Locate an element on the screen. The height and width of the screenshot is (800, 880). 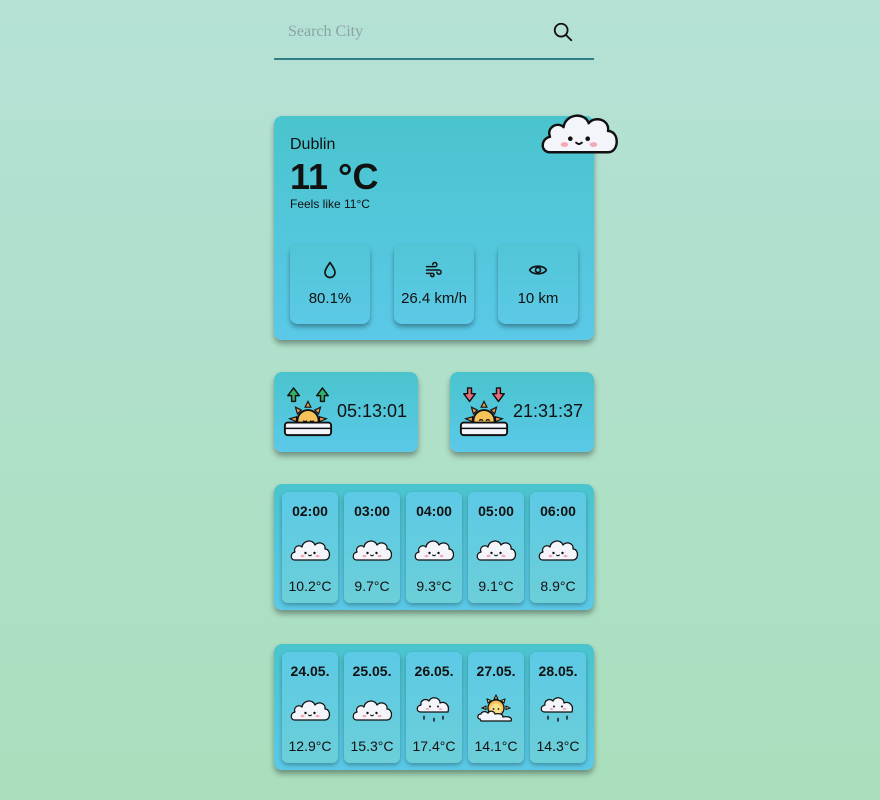
hourly-temp: 10.2°C is located at coordinates (310, 586).